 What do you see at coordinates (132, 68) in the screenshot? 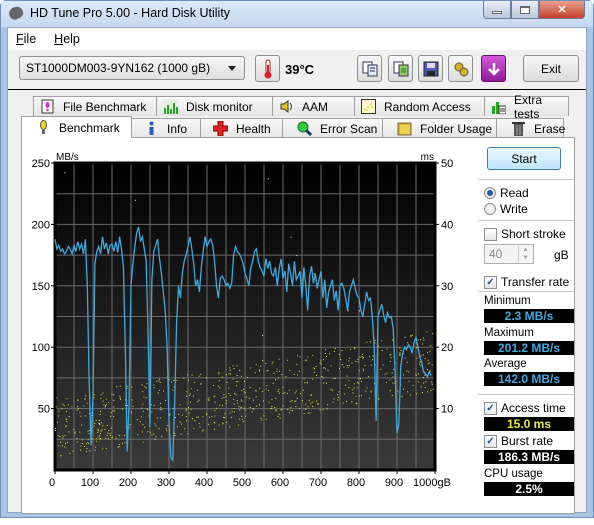
I see `drive-select: ST1000DM003-9YN162 (1000 gB)` at bounding box center [132, 68].